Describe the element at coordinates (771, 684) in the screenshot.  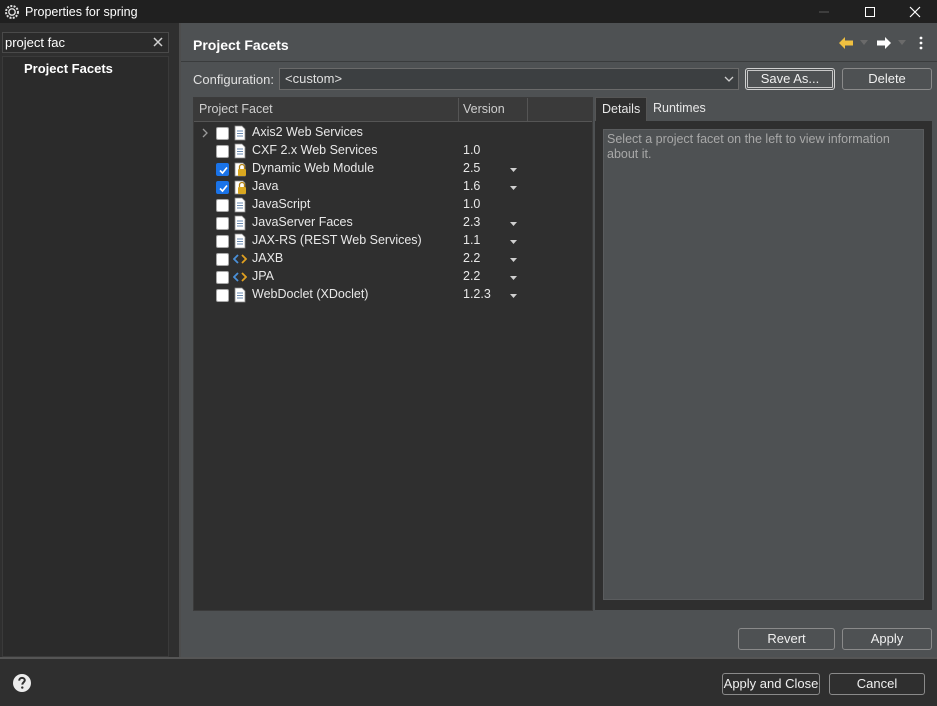
I see `apply-and-close-button: Apply and Close` at that location.